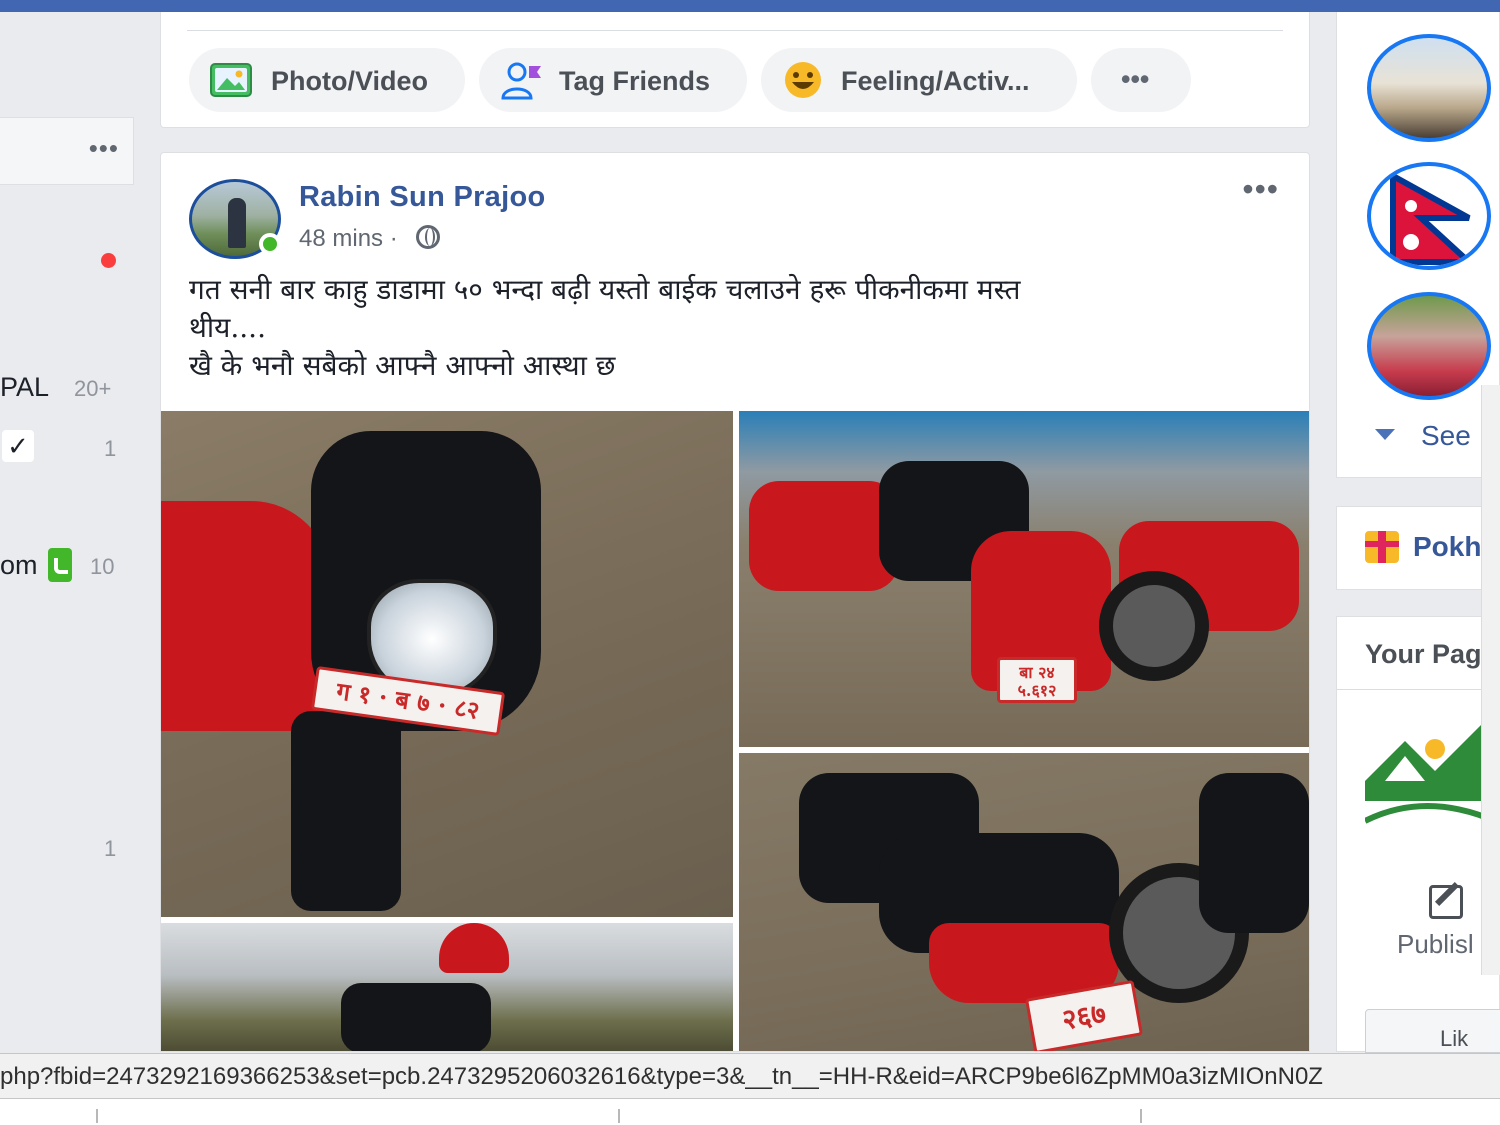  I want to click on post-meta: 48 mins ·, so click(370, 239).